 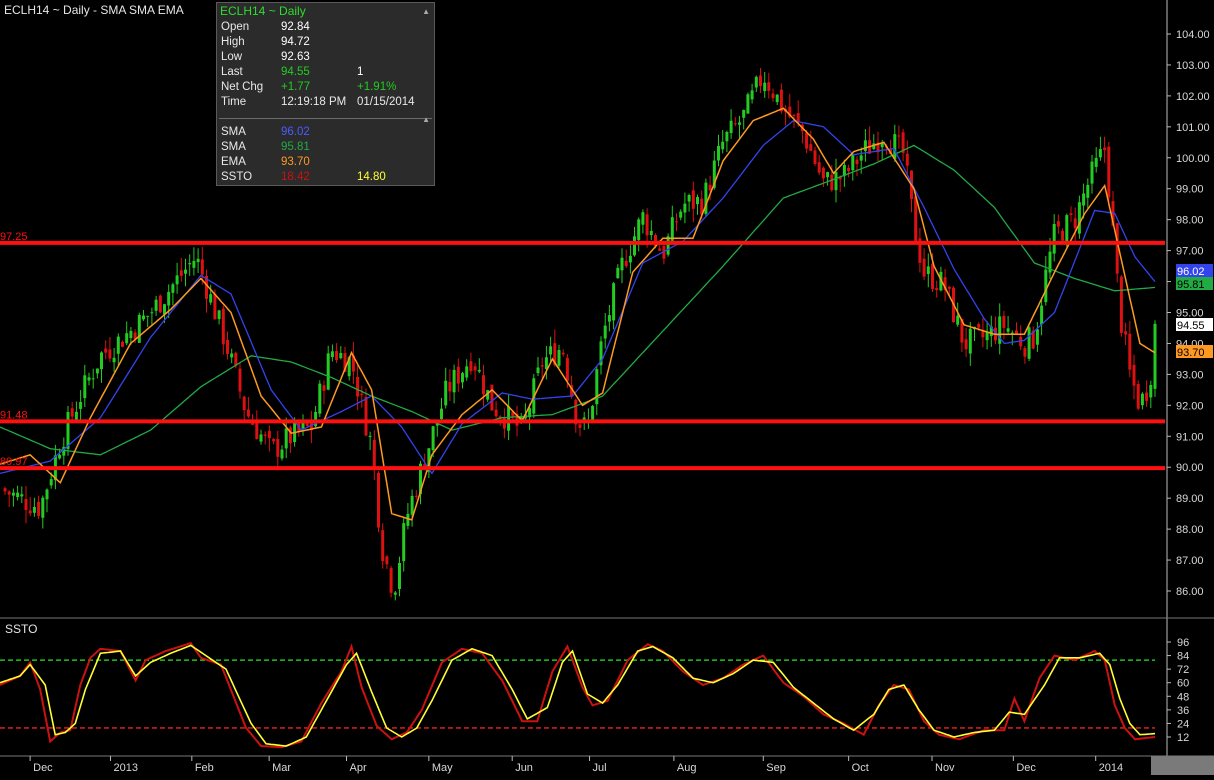 What do you see at coordinates (1191, 285) in the screenshot?
I see `price-badge-label: 95.81` at bounding box center [1191, 285].